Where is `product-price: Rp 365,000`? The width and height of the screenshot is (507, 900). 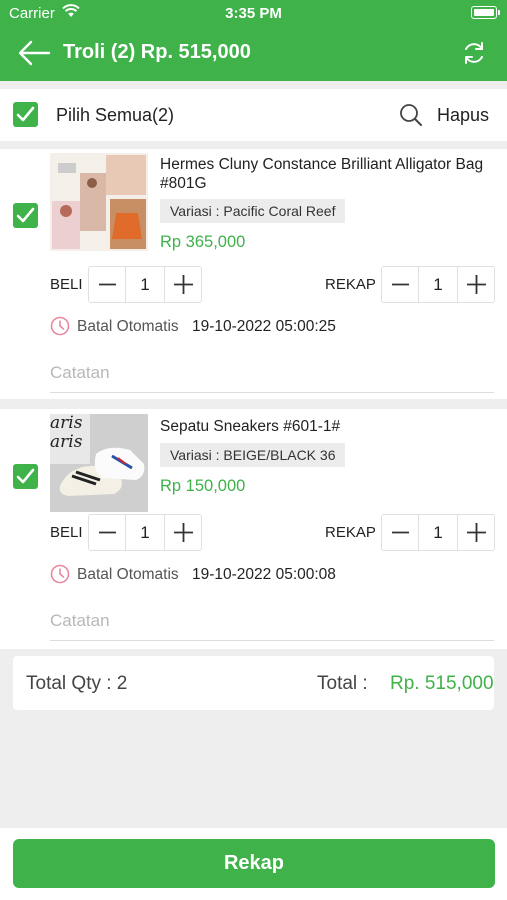
product-price: Rp 365,000 is located at coordinates (203, 242).